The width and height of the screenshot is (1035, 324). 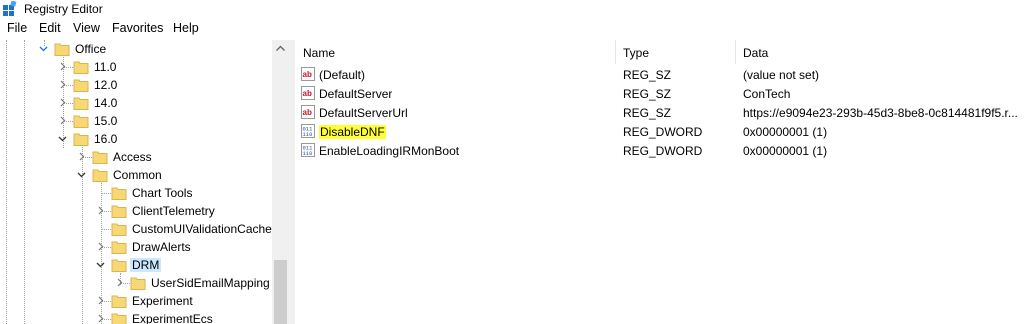 What do you see at coordinates (162, 301) in the screenshot?
I see `tree-label: Experiment` at bounding box center [162, 301].